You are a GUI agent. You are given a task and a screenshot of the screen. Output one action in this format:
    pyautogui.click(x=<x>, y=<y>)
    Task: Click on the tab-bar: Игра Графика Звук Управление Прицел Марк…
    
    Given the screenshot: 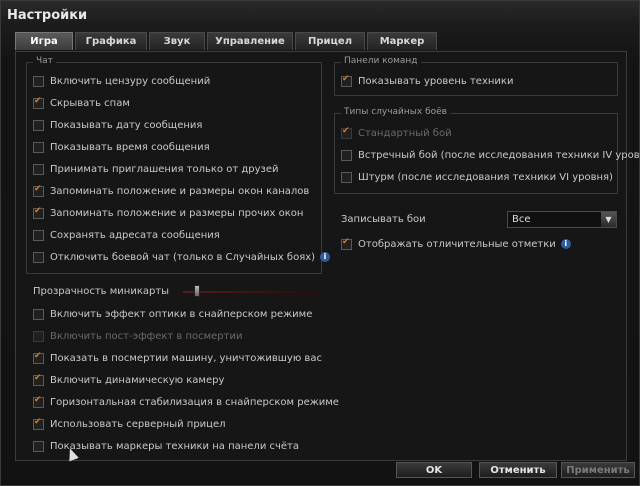 What is the action you would take?
    pyautogui.click(x=227, y=41)
    